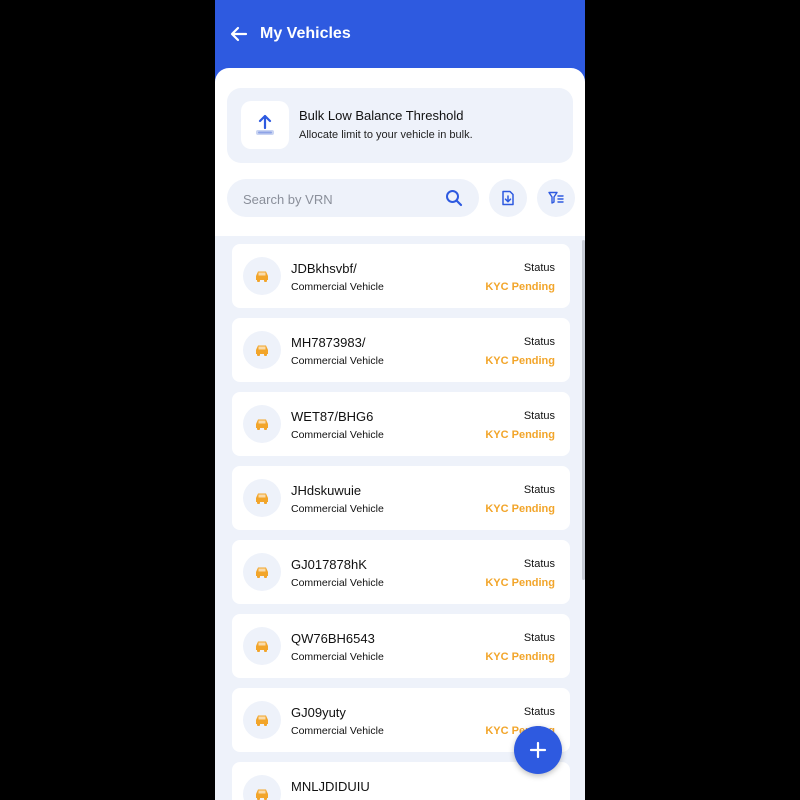 The height and width of the screenshot is (800, 800). Describe the element at coordinates (328, 342) in the screenshot. I see `vehicle-vrn: MH7873983/` at that location.